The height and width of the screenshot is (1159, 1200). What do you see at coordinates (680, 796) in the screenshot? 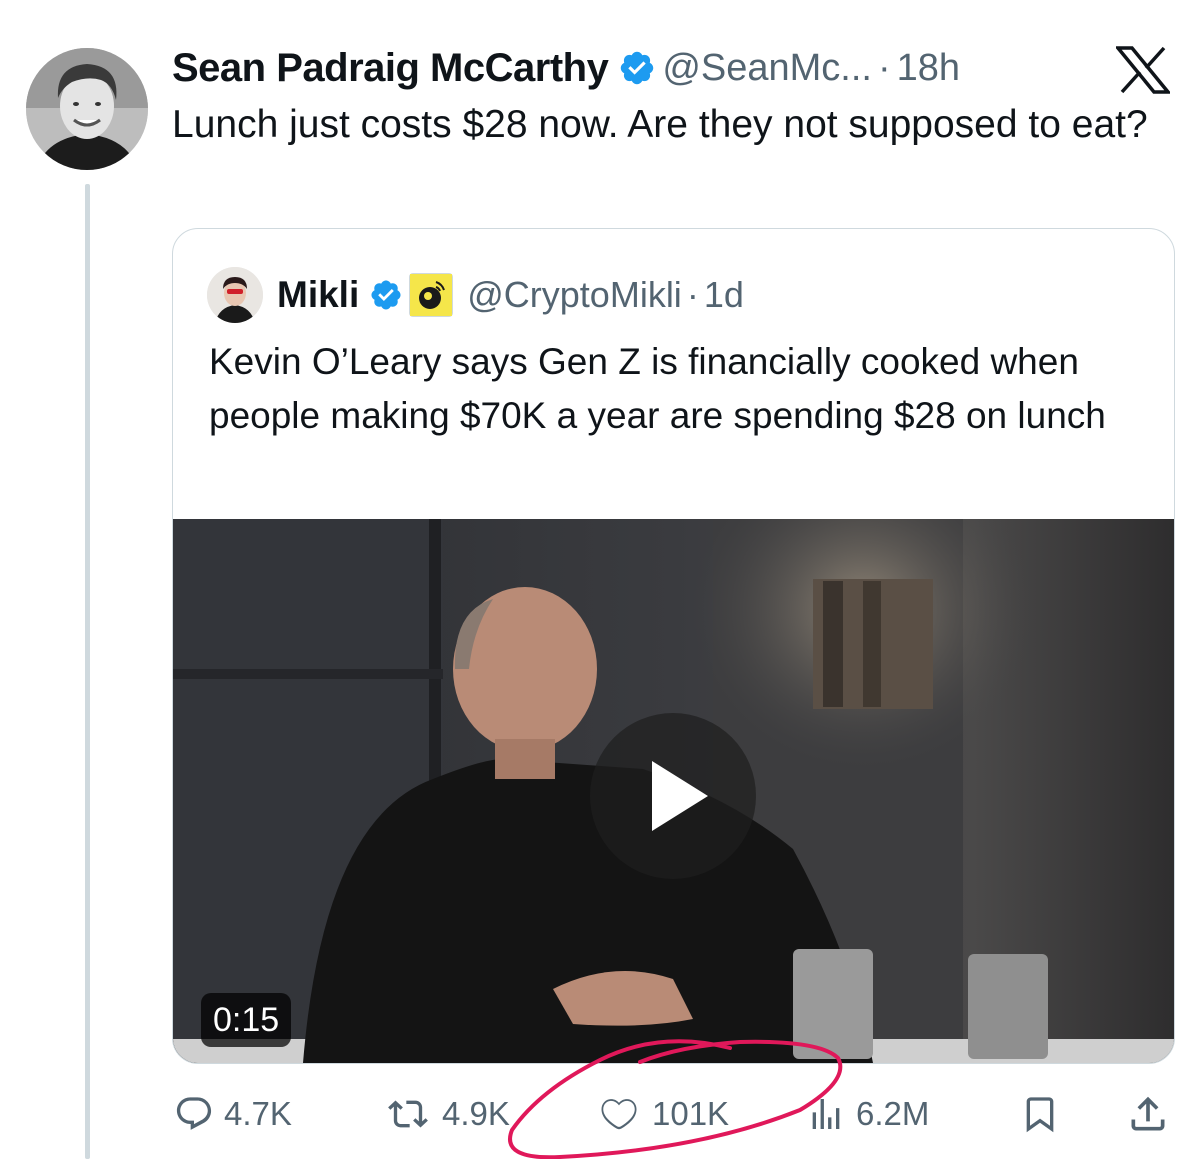
I see `play-icon` at bounding box center [680, 796].